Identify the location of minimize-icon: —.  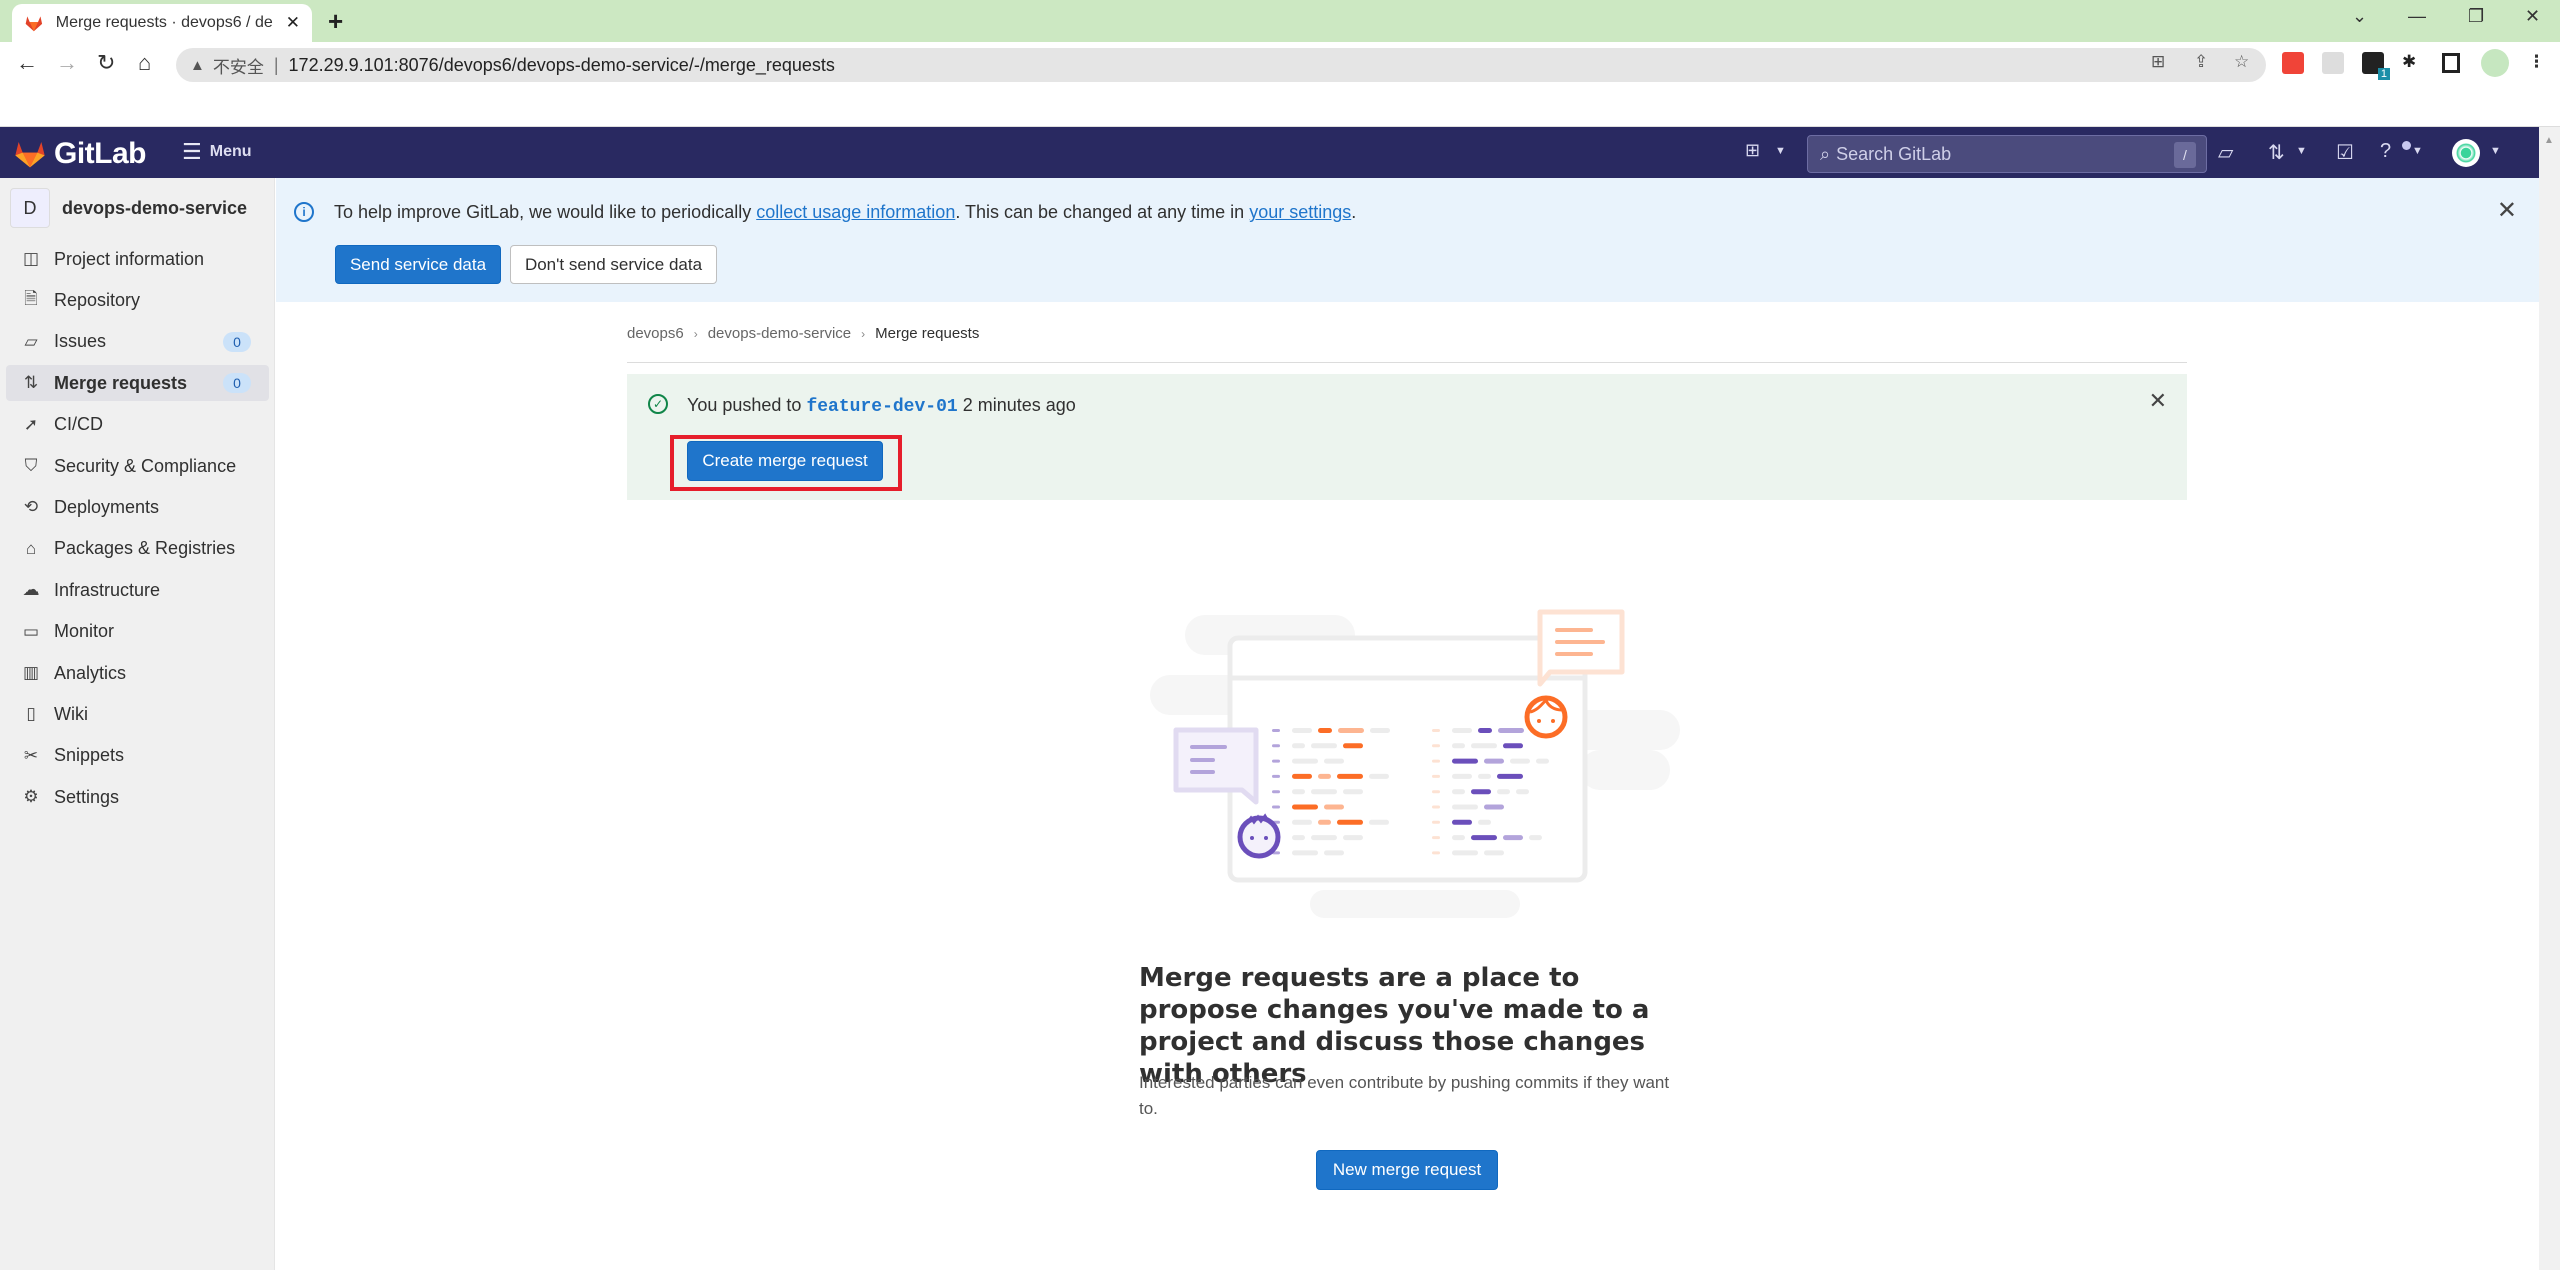
(2417, 16).